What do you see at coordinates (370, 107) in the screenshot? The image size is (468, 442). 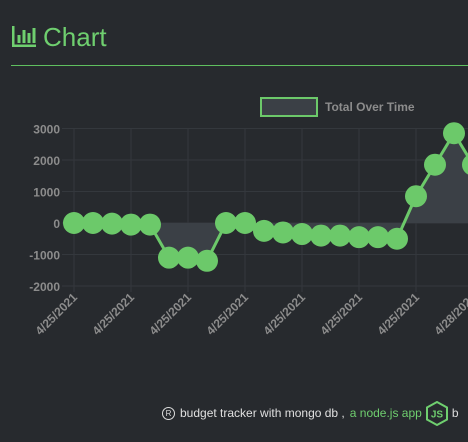 I see `legend-label: Total Over Time` at bounding box center [370, 107].